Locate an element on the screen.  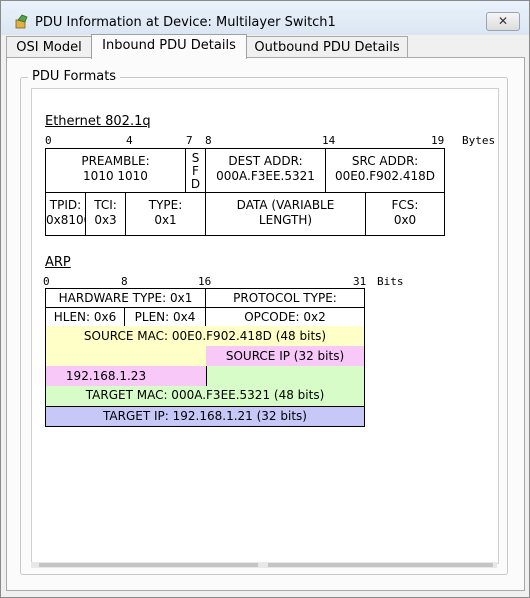
ruler-tick: 7 is located at coordinates (189, 140).